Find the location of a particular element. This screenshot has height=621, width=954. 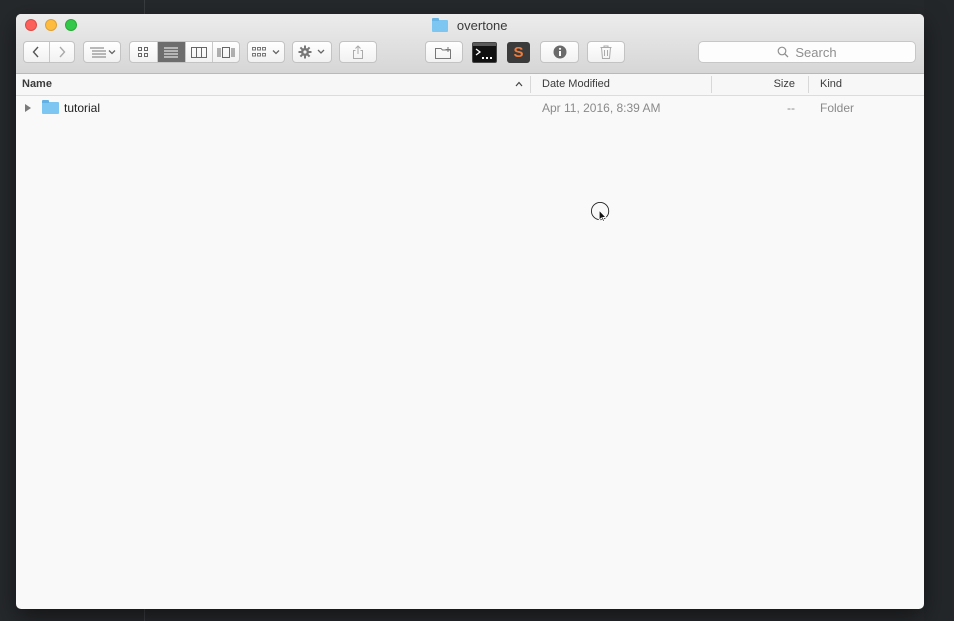

share-icon is located at coordinates (358, 52).